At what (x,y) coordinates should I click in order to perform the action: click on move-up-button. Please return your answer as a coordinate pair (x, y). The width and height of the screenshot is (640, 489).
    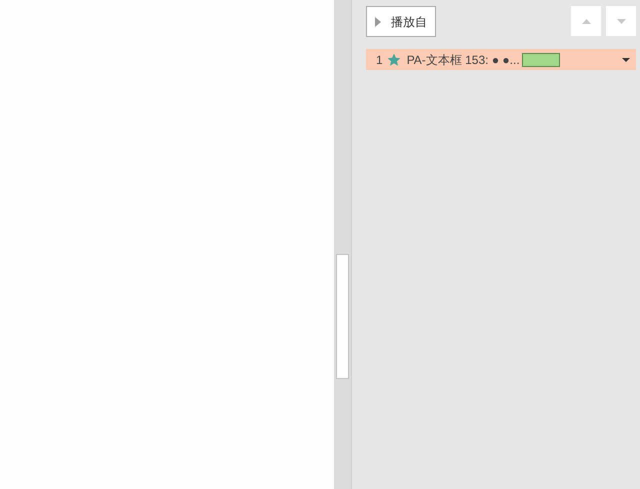
    Looking at the image, I should click on (586, 21).